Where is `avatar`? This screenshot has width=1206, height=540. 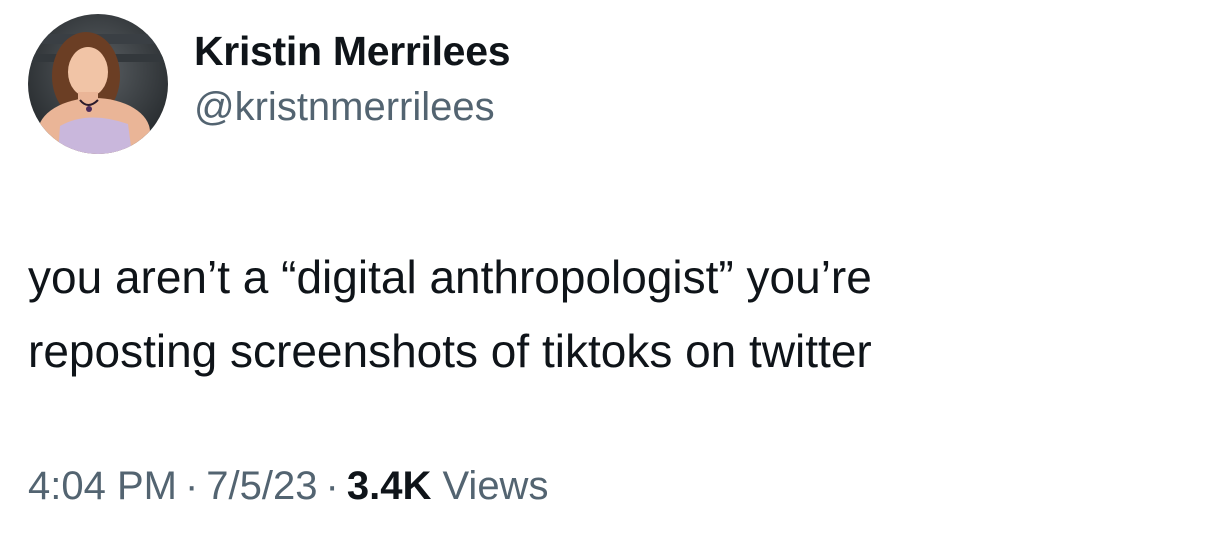 avatar is located at coordinates (98, 84).